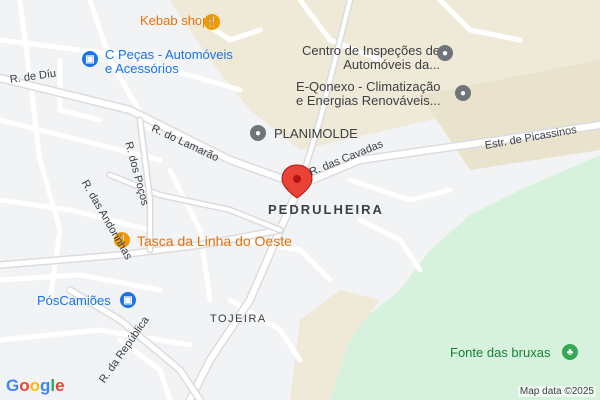  I want to click on poi-fonte-label: Fonte das bruxas, so click(500, 352).